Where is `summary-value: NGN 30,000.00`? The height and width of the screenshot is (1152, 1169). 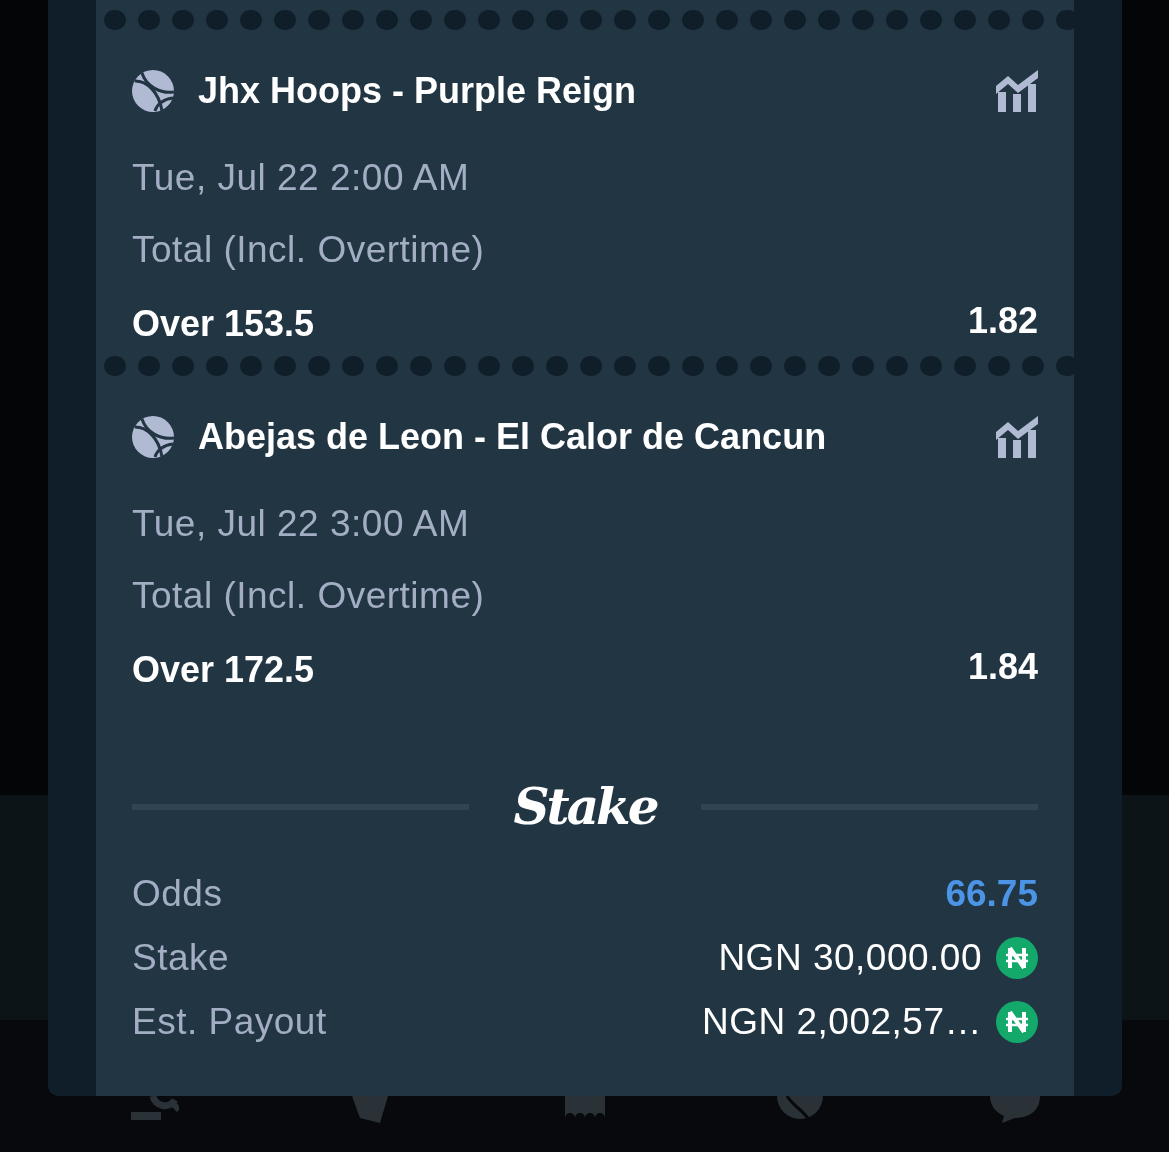 summary-value: NGN 30,000.00 is located at coordinates (850, 958).